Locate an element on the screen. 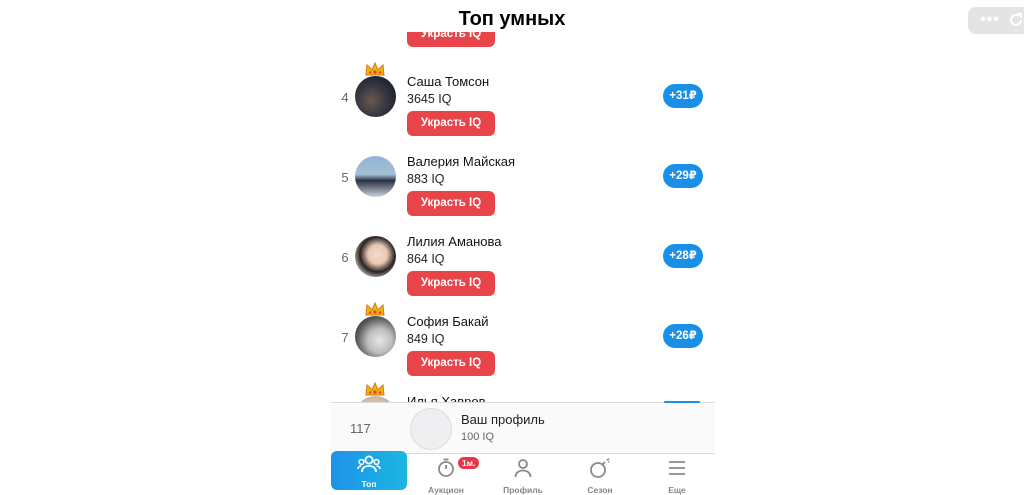  list-item: 7 София Бакай 849 IQ Украсть IQ +26₽ is located at coordinates (523, 345).